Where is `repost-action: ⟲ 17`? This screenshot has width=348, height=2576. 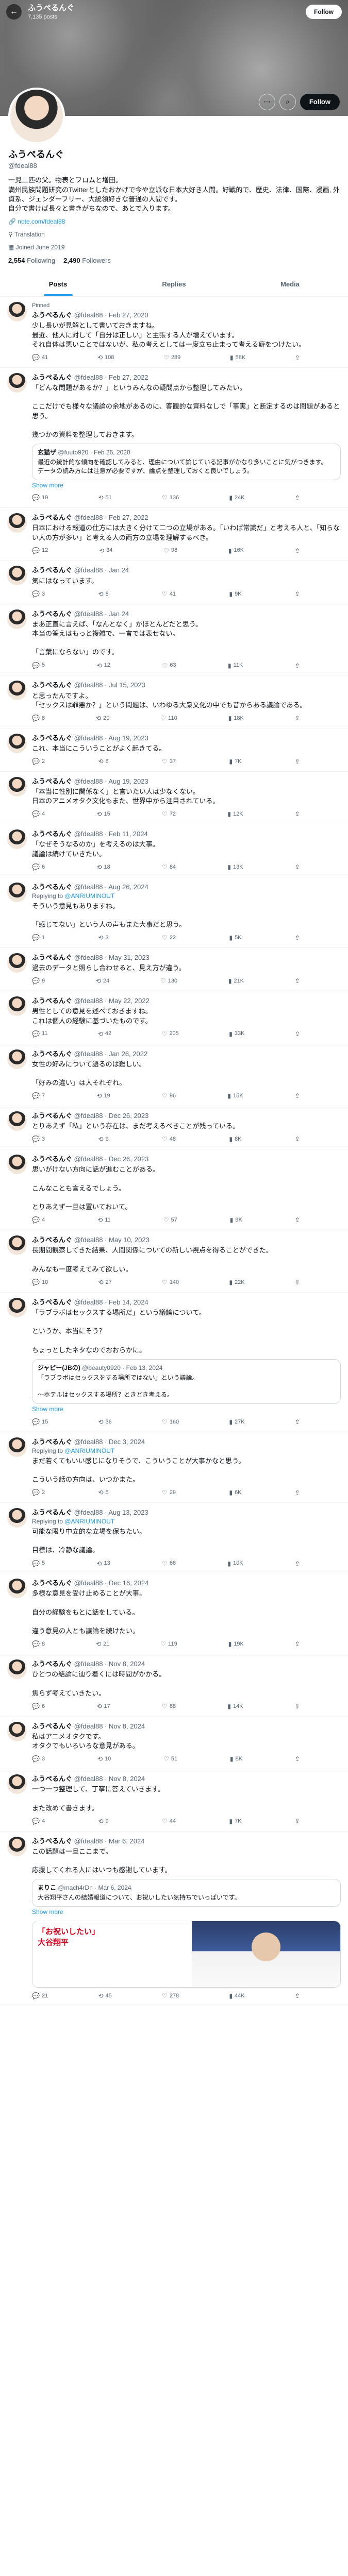 repost-action: ⟲ 17 is located at coordinates (103, 1707).